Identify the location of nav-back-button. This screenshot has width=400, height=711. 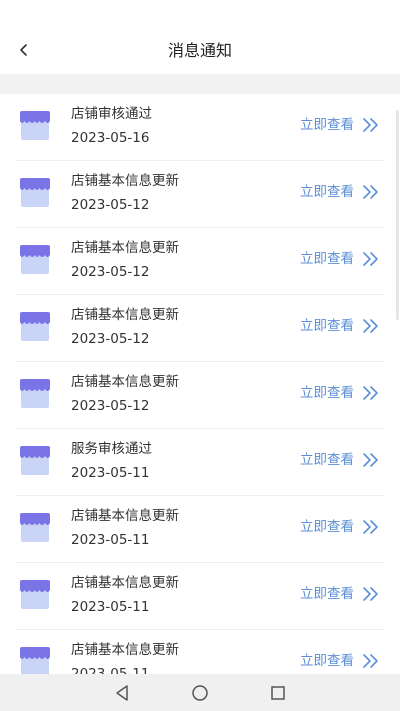
(122, 693).